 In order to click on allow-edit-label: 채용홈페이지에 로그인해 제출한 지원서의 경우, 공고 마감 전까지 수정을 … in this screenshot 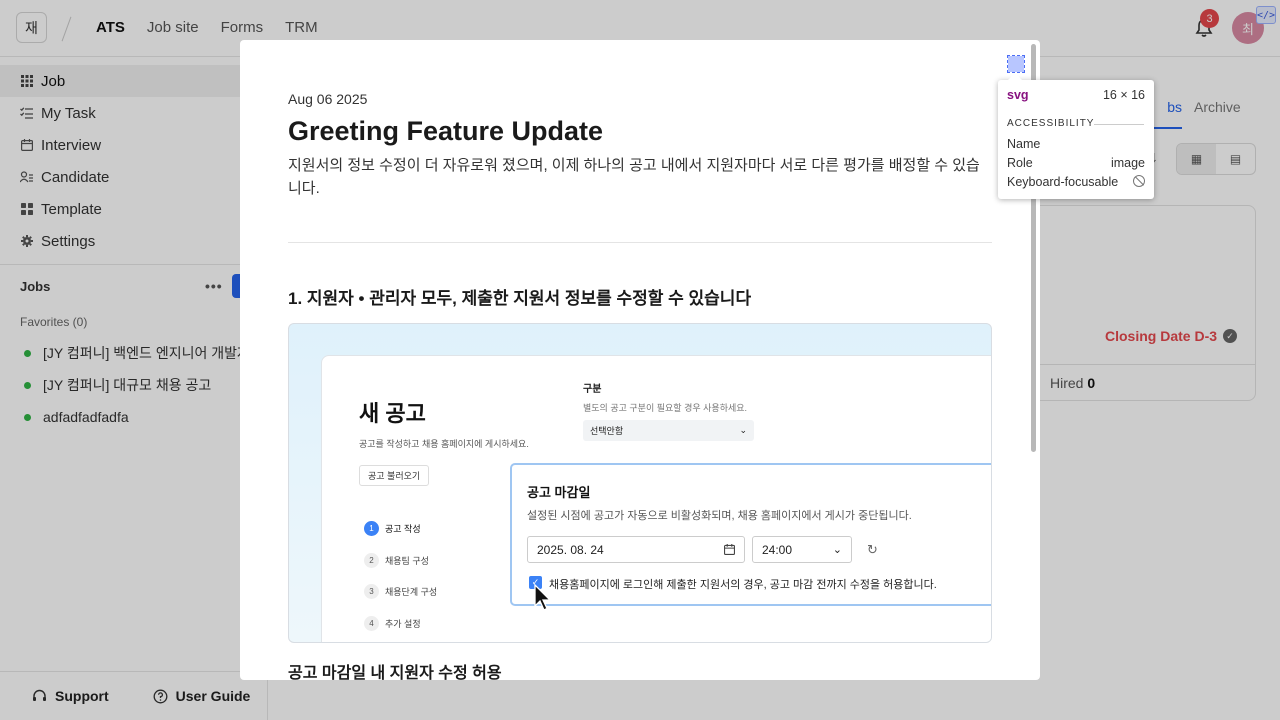, I will do `click(743, 585)`.